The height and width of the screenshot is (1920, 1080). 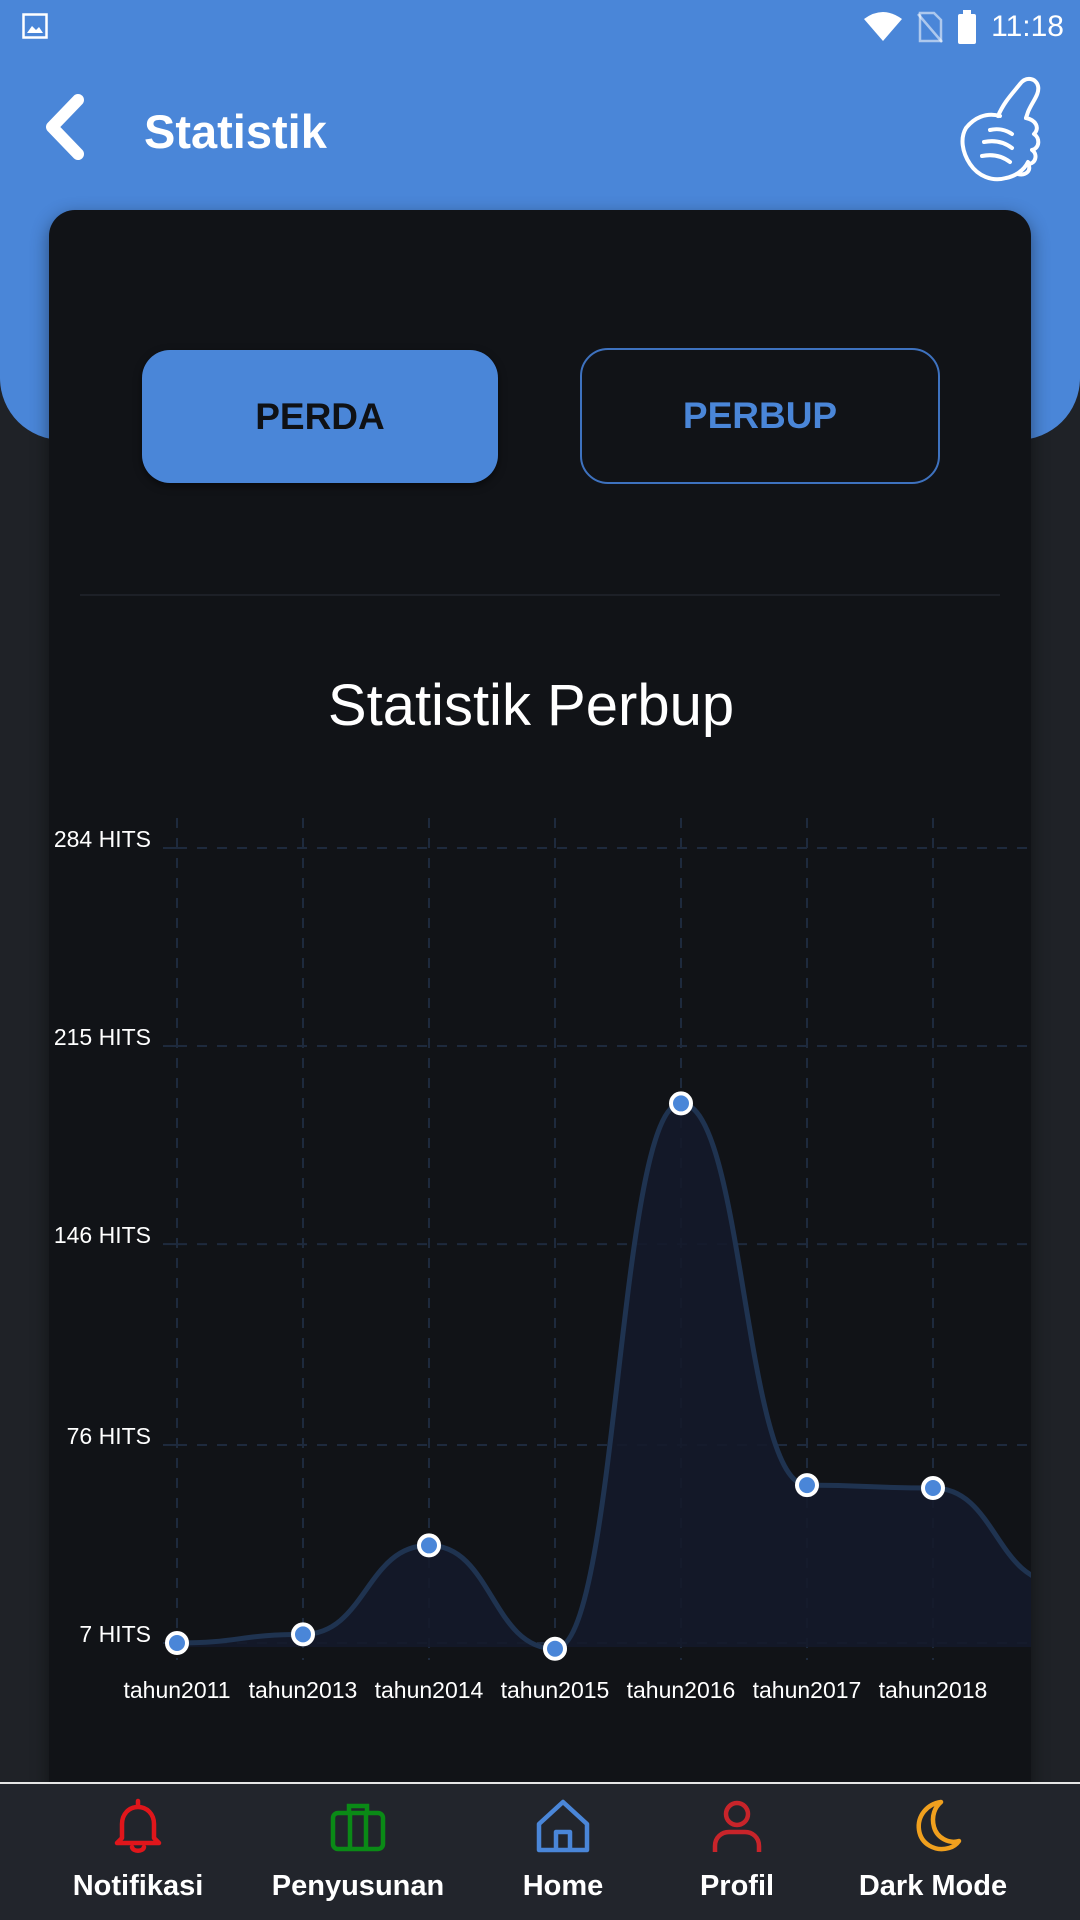 I want to click on moon-icon, so click(x=939, y=1825).